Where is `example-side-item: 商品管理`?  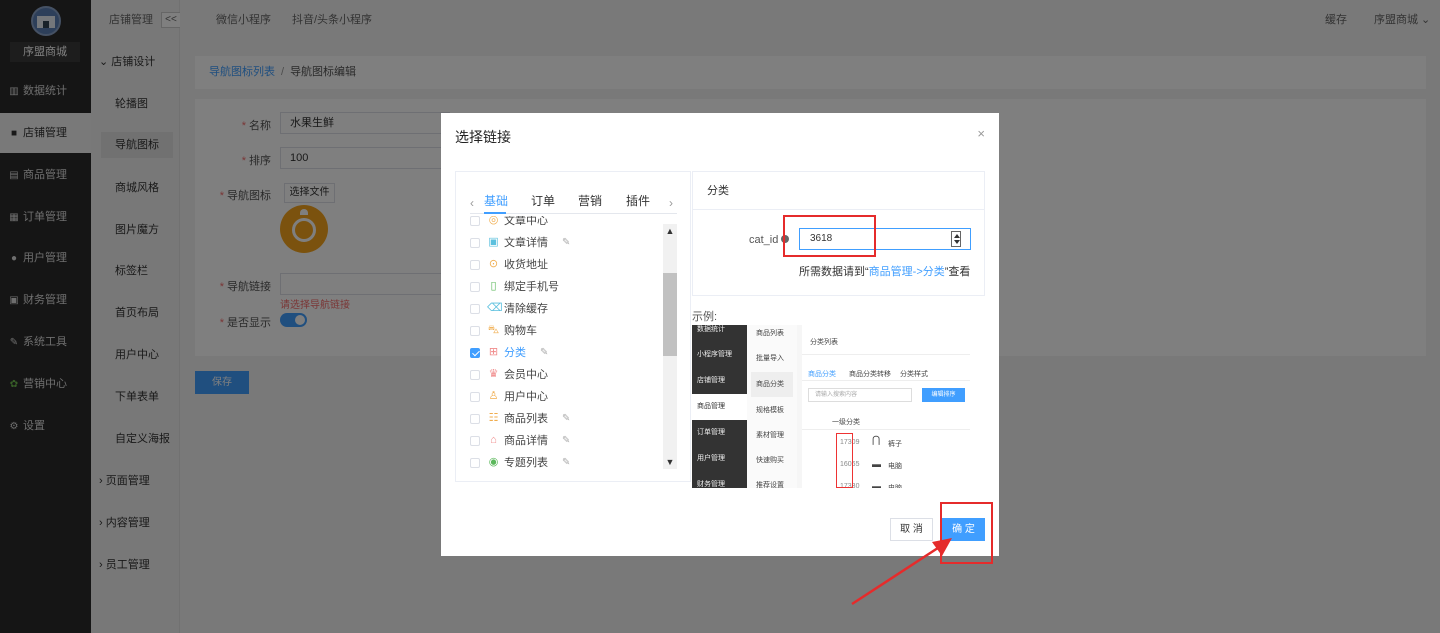 example-side-item: 商品管理 is located at coordinates (719, 407).